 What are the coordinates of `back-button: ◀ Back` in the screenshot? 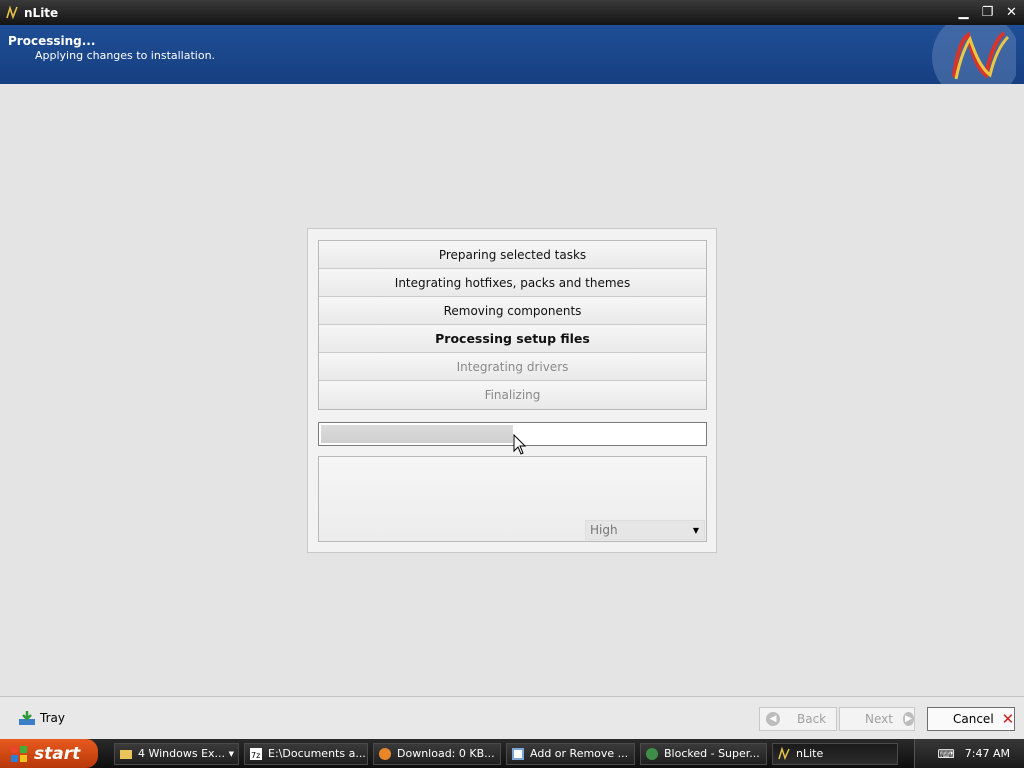 It's located at (798, 719).